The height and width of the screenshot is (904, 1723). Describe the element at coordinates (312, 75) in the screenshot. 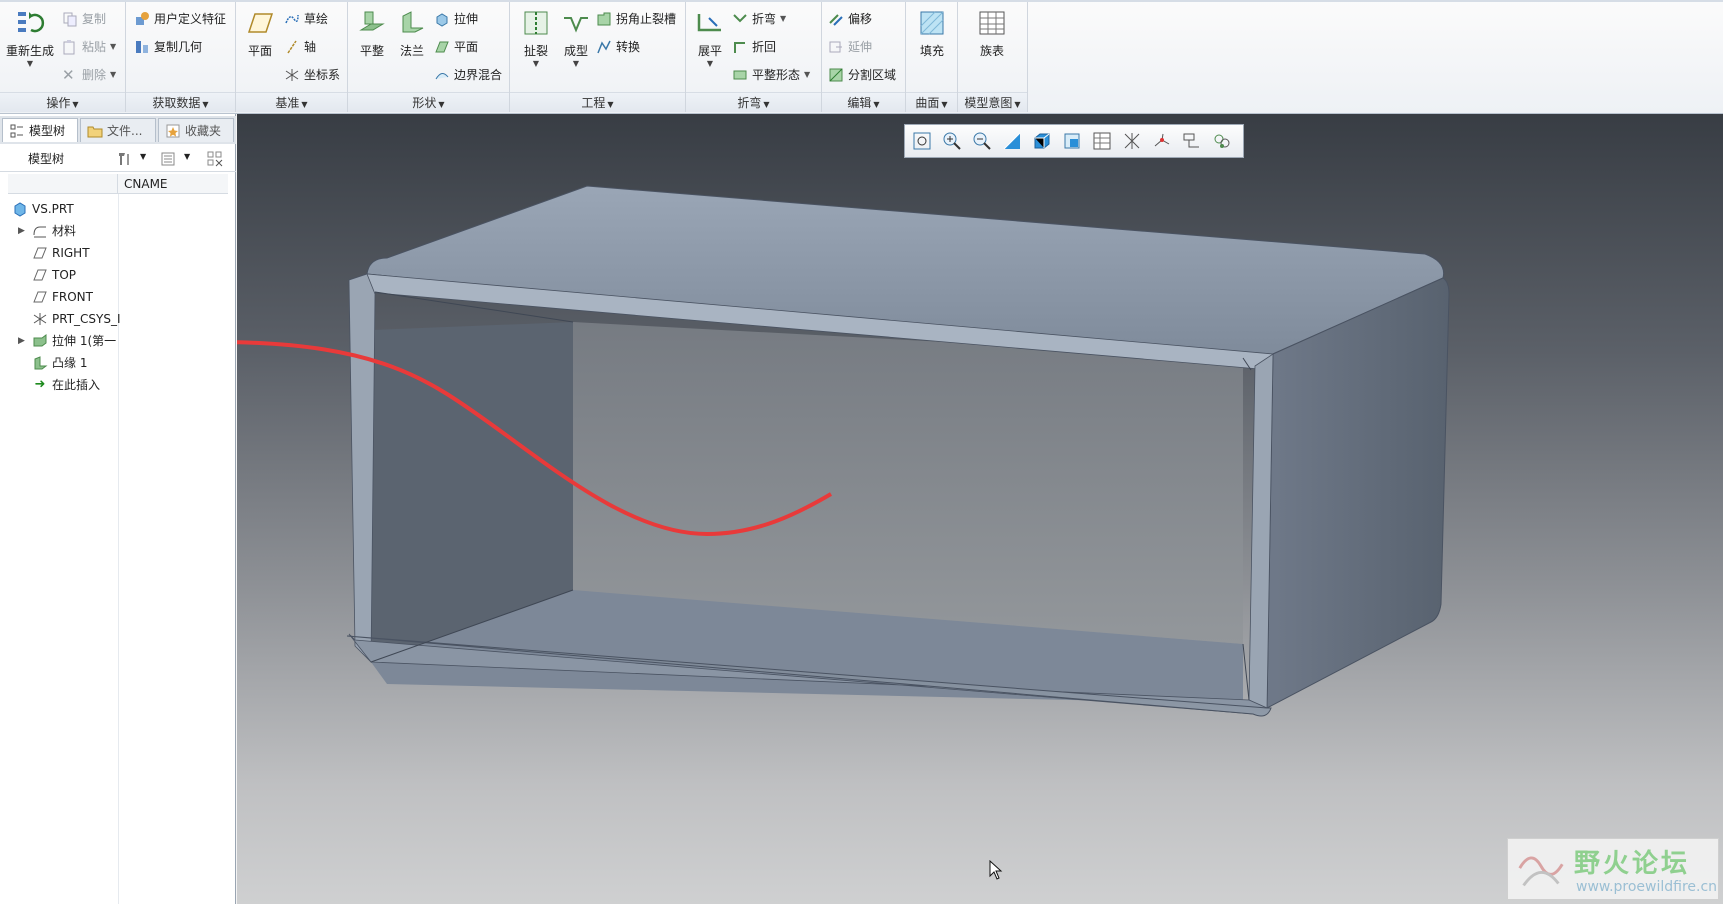

I see `csys-button: 坐标系` at that location.